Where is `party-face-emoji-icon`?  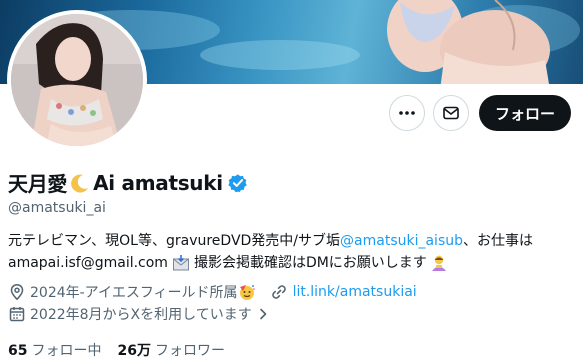 party-face-emoji-icon is located at coordinates (247, 292).